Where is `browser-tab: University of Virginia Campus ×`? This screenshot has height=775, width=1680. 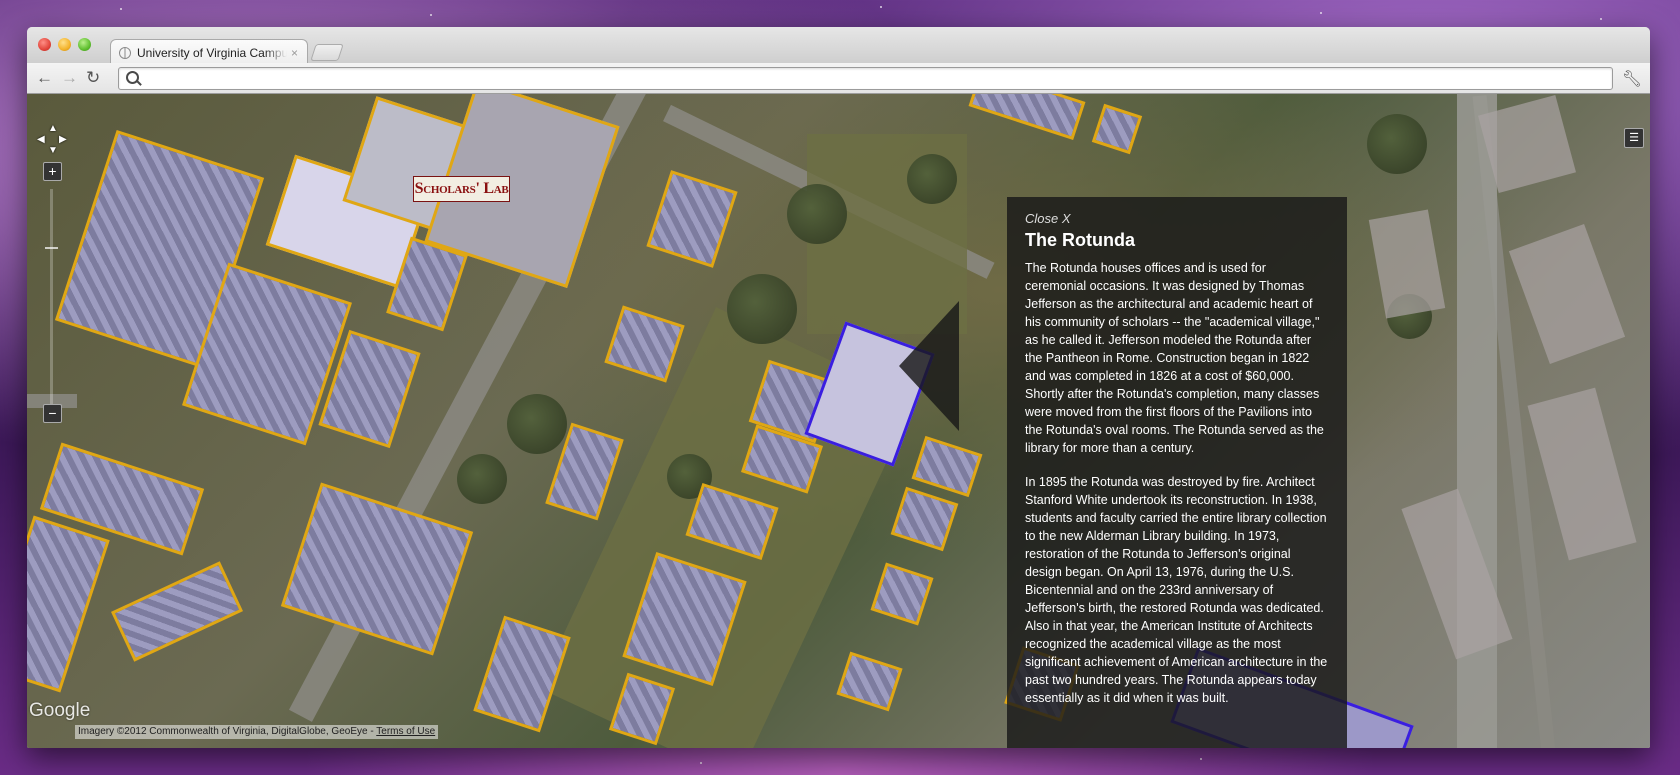
browser-tab: University of Virginia Campus × is located at coordinates (209, 52).